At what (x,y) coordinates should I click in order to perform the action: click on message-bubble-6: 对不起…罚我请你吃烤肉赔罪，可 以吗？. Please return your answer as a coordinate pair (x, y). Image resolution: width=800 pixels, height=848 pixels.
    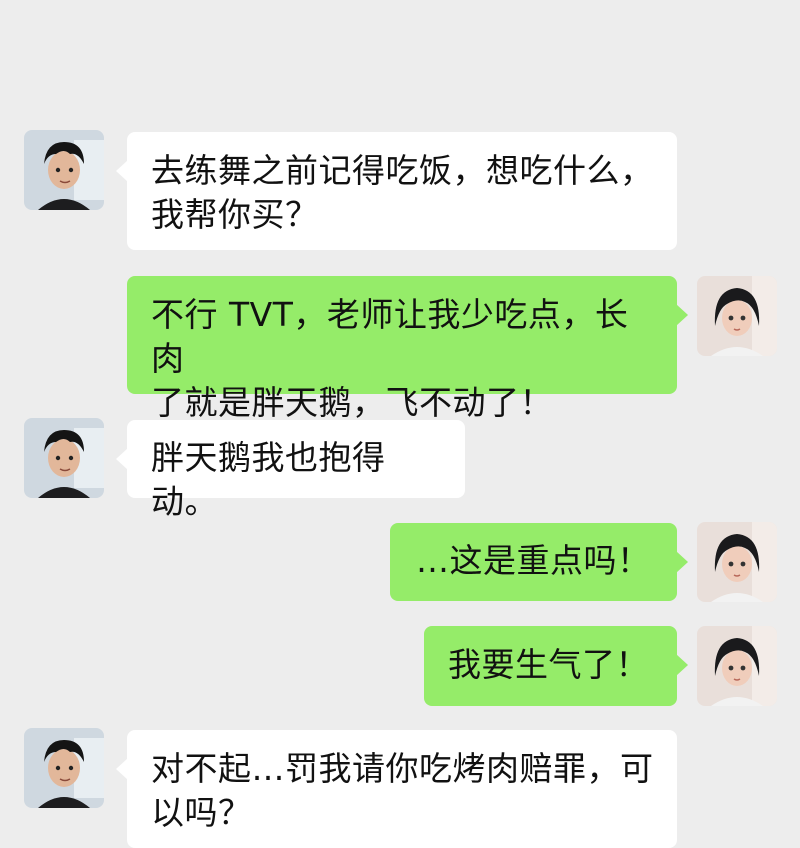
    Looking at the image, I should click on (396, 789).